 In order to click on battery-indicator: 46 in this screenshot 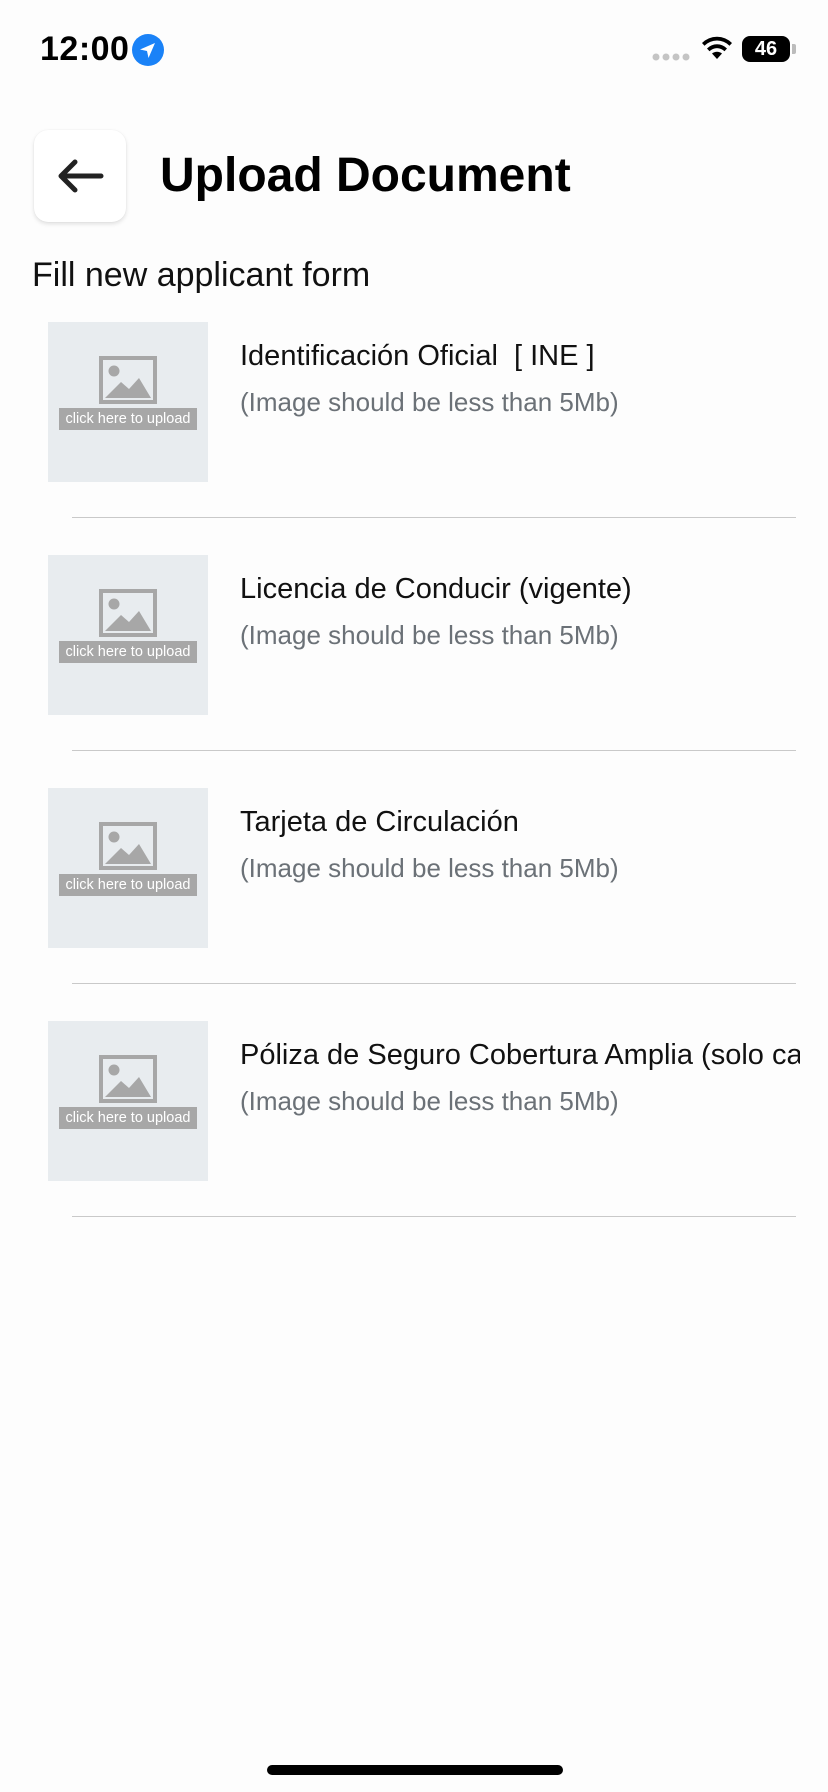, I will do `click(766, 49)`.